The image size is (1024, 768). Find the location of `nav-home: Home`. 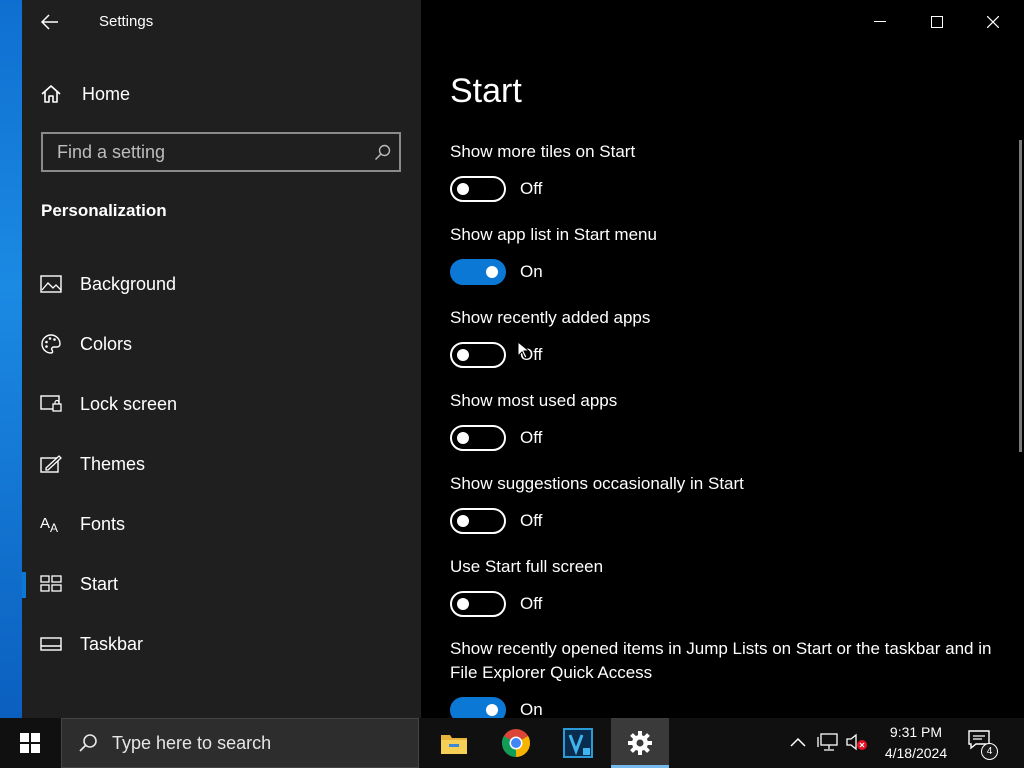

nav-home: Home is located at coordinates (85, 94).